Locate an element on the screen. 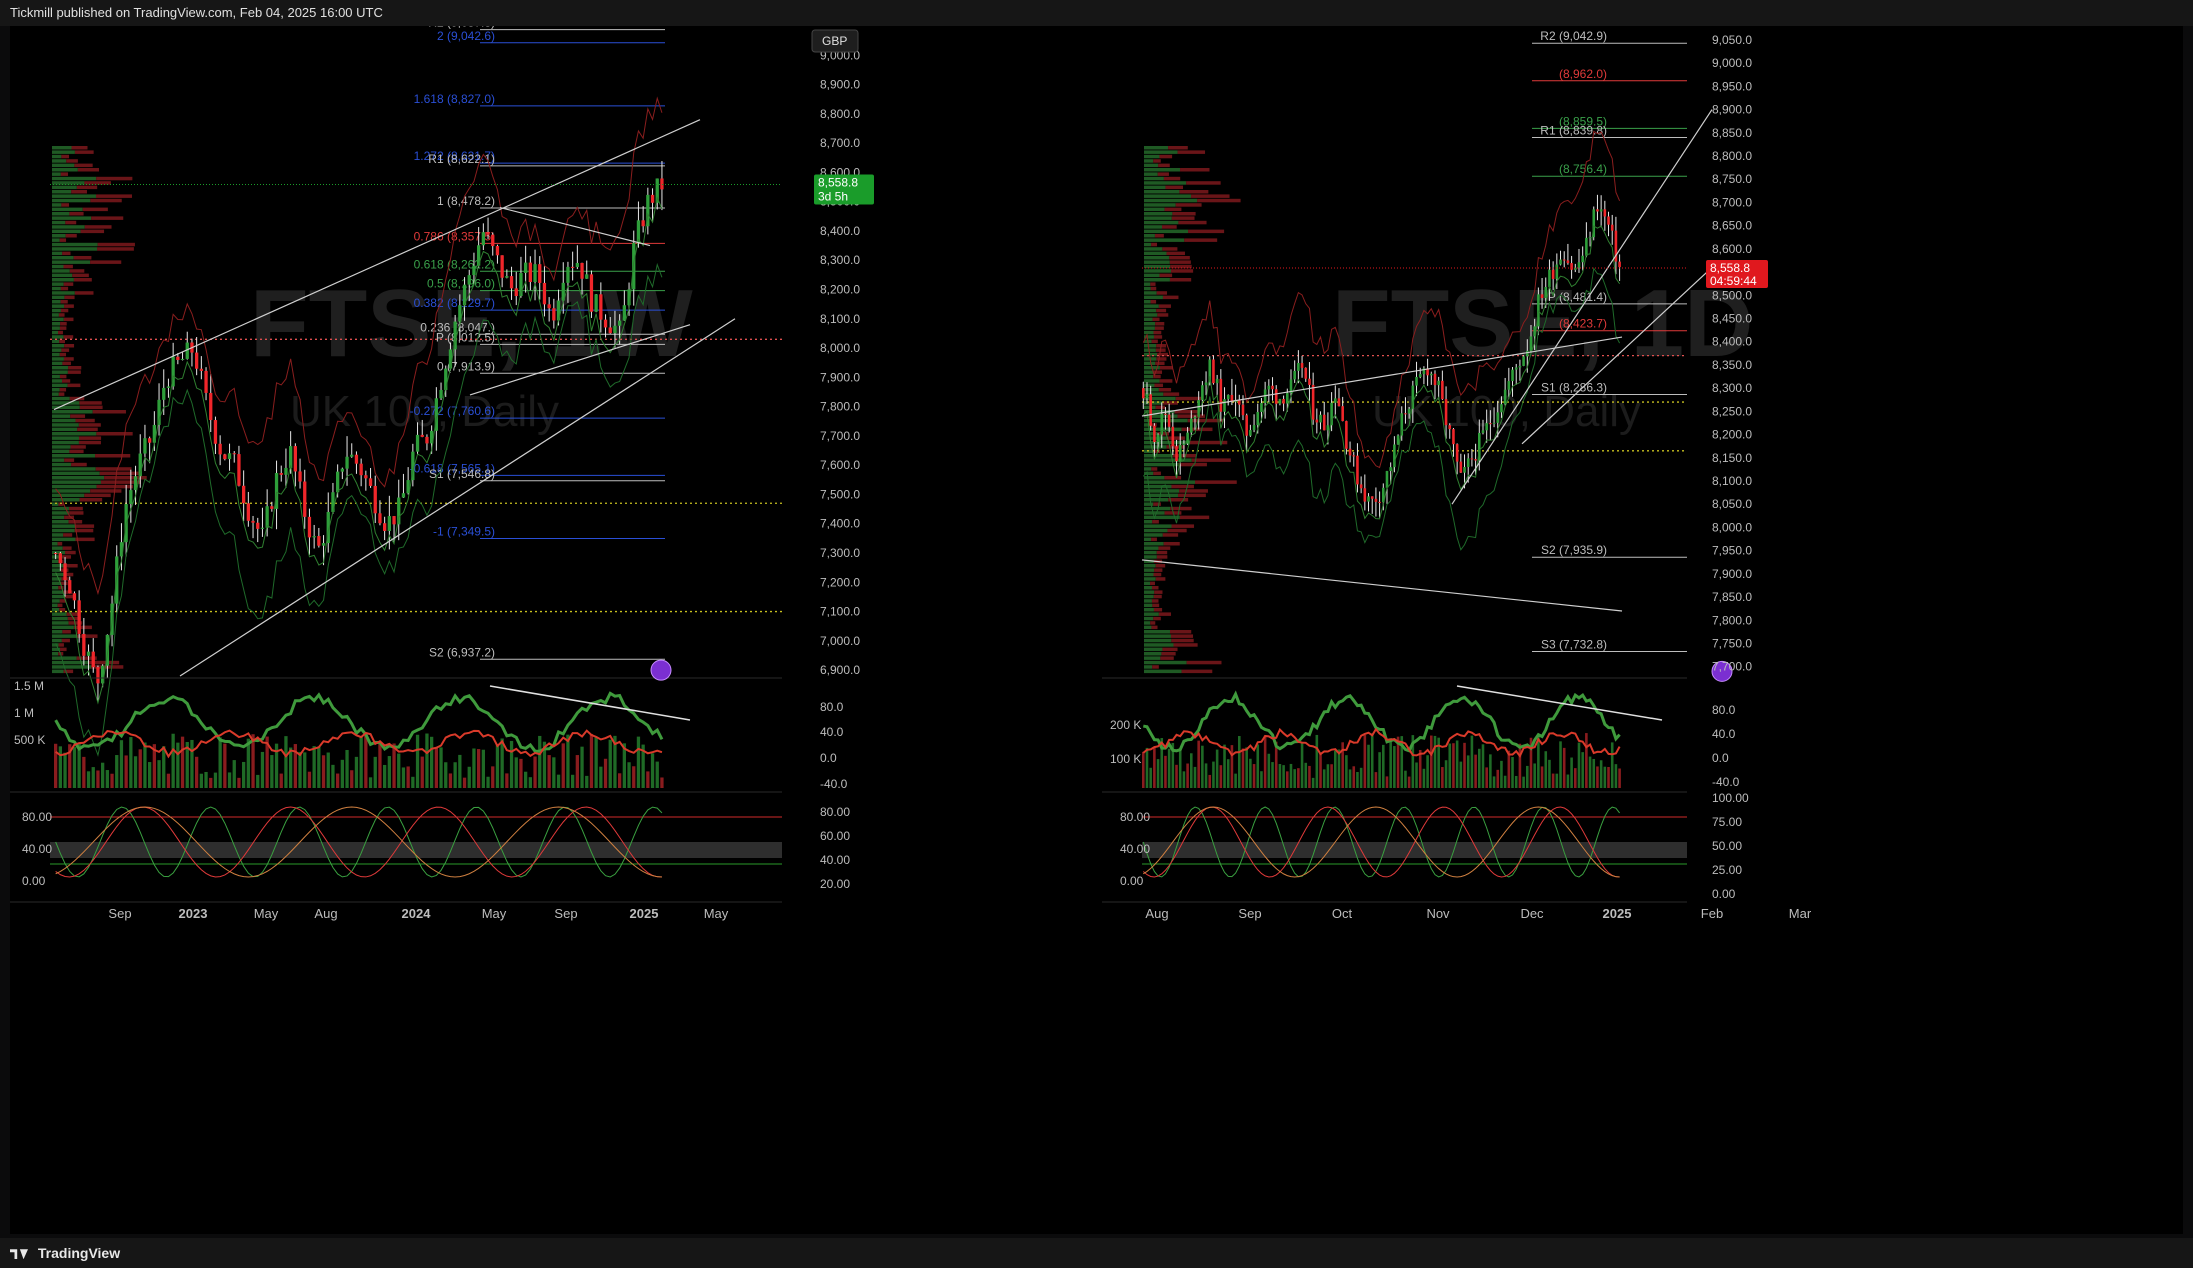 The height and width of the screenshot is (1268, 2193). price-axis-label: 7,950.0 is located at coordinates (1732, 551).